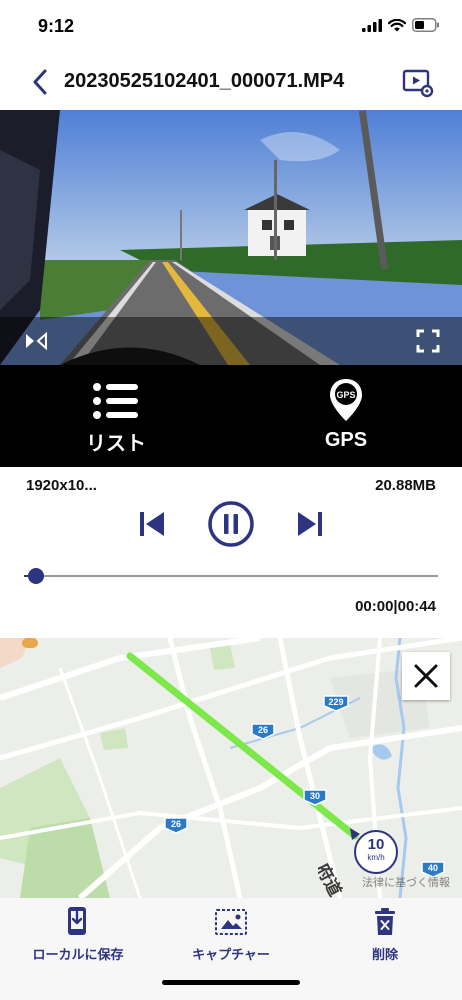 The width and height of the screenshot is (462, 1000). Describe the element at coordinates (428, 341) in the screenshot. I see `fullscreen-icon` at that location.